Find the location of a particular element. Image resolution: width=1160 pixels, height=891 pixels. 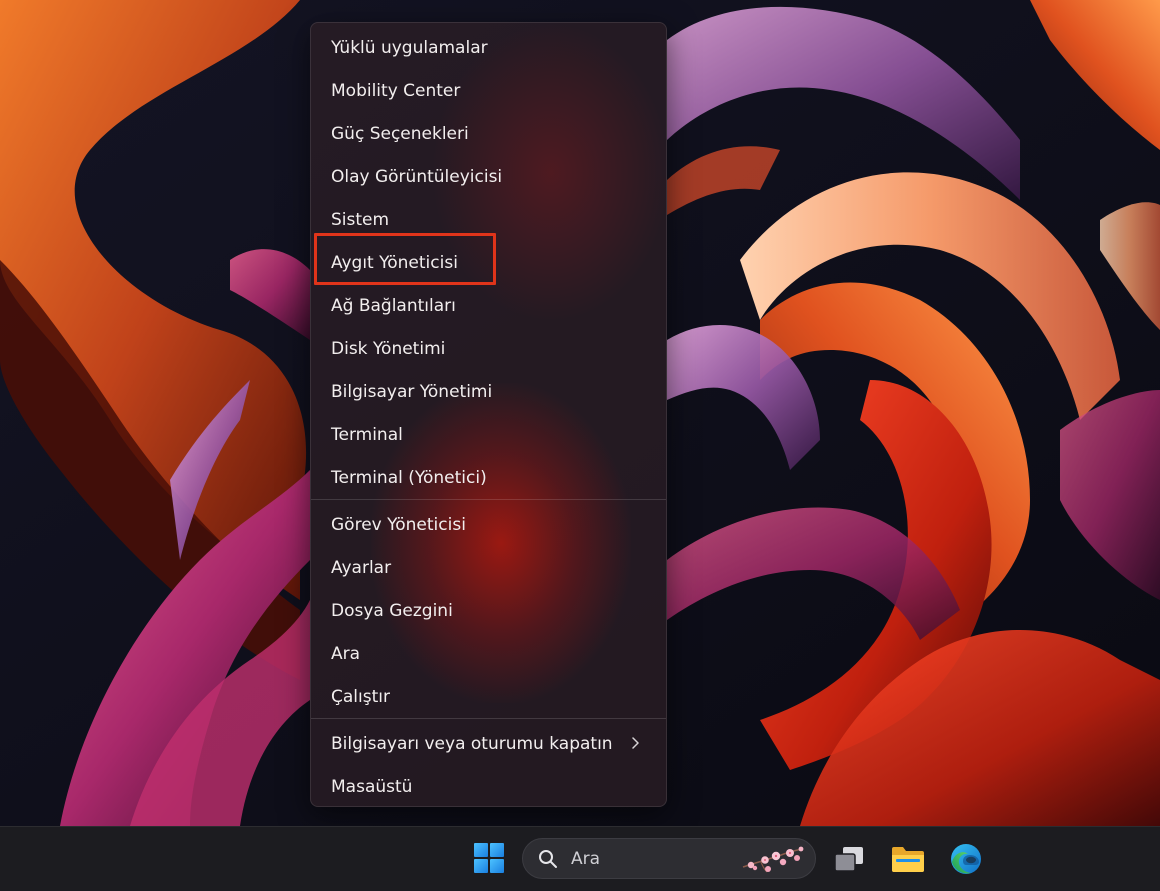

cherry-blossom-icon is located at coordinates (773, 859).